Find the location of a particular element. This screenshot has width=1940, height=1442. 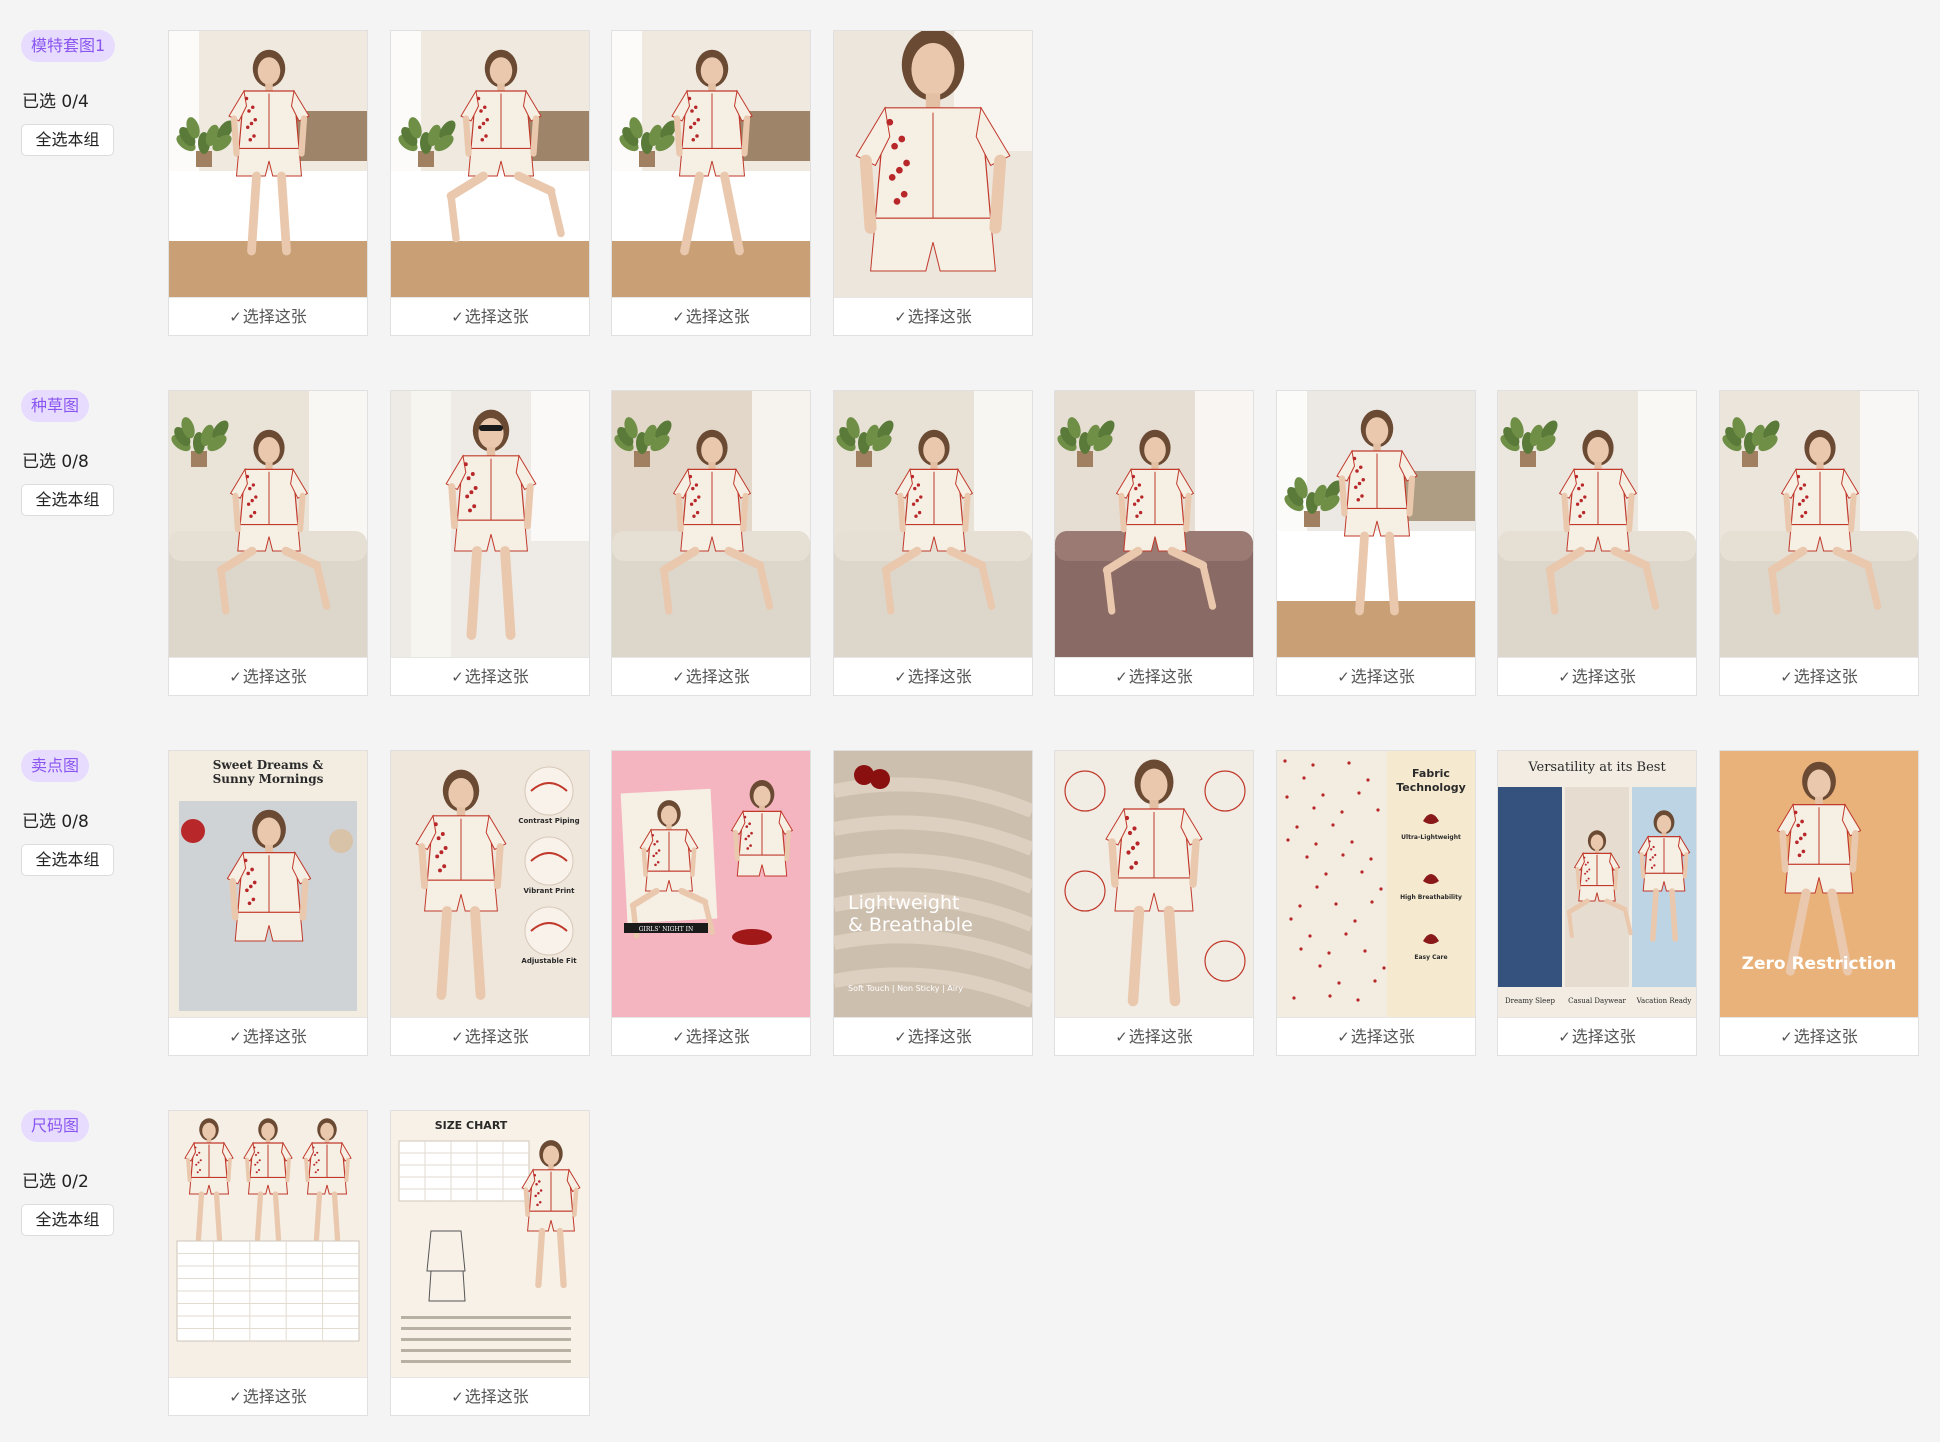

image-card: Zero Restriction ✓选择这张 is located at coordinates (1819, 903).